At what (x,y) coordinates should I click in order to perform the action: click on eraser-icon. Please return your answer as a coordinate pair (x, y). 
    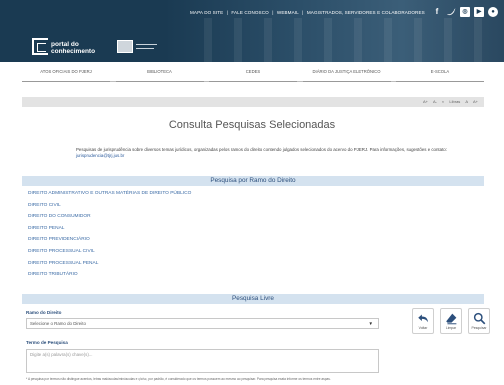
    Looking at the image, I should click on (450, 319).